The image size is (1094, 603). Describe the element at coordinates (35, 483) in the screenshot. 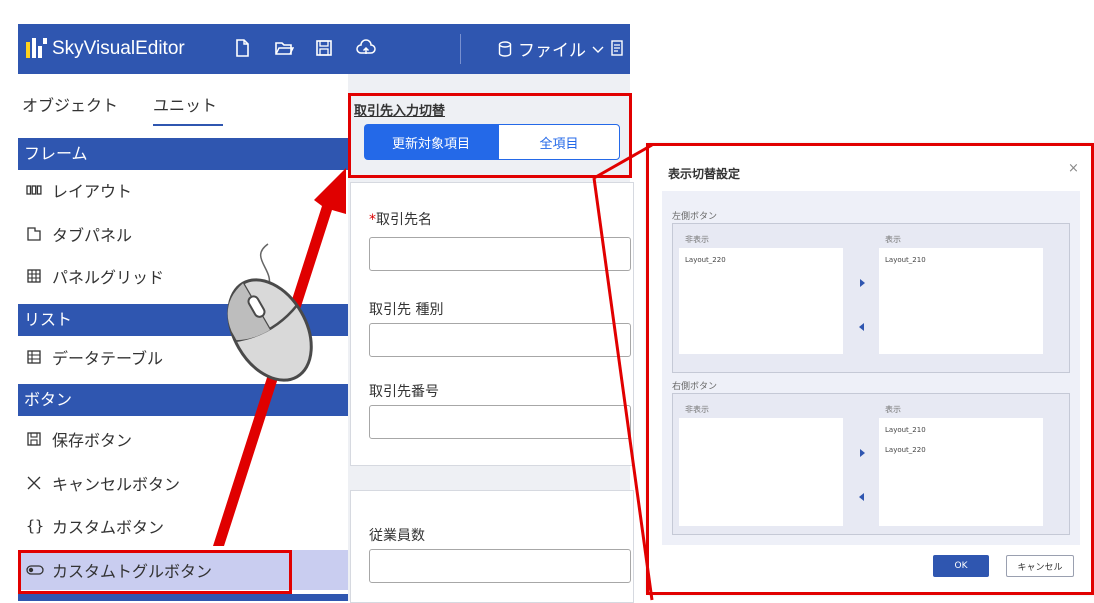

I see `close-icon` at that location.